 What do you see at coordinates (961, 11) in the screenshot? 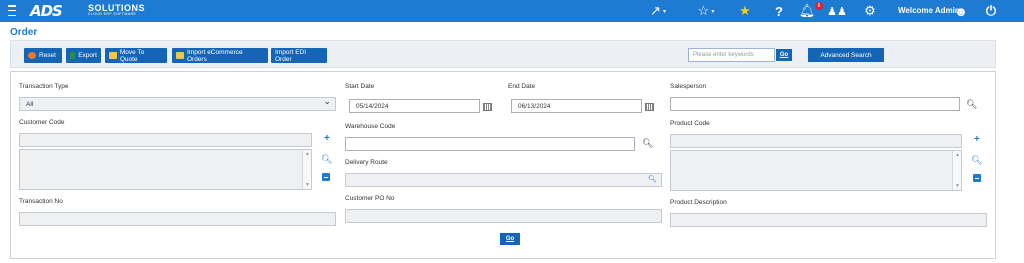
I see `user-circle-icon: ☻` at bounding box center [961, 11].